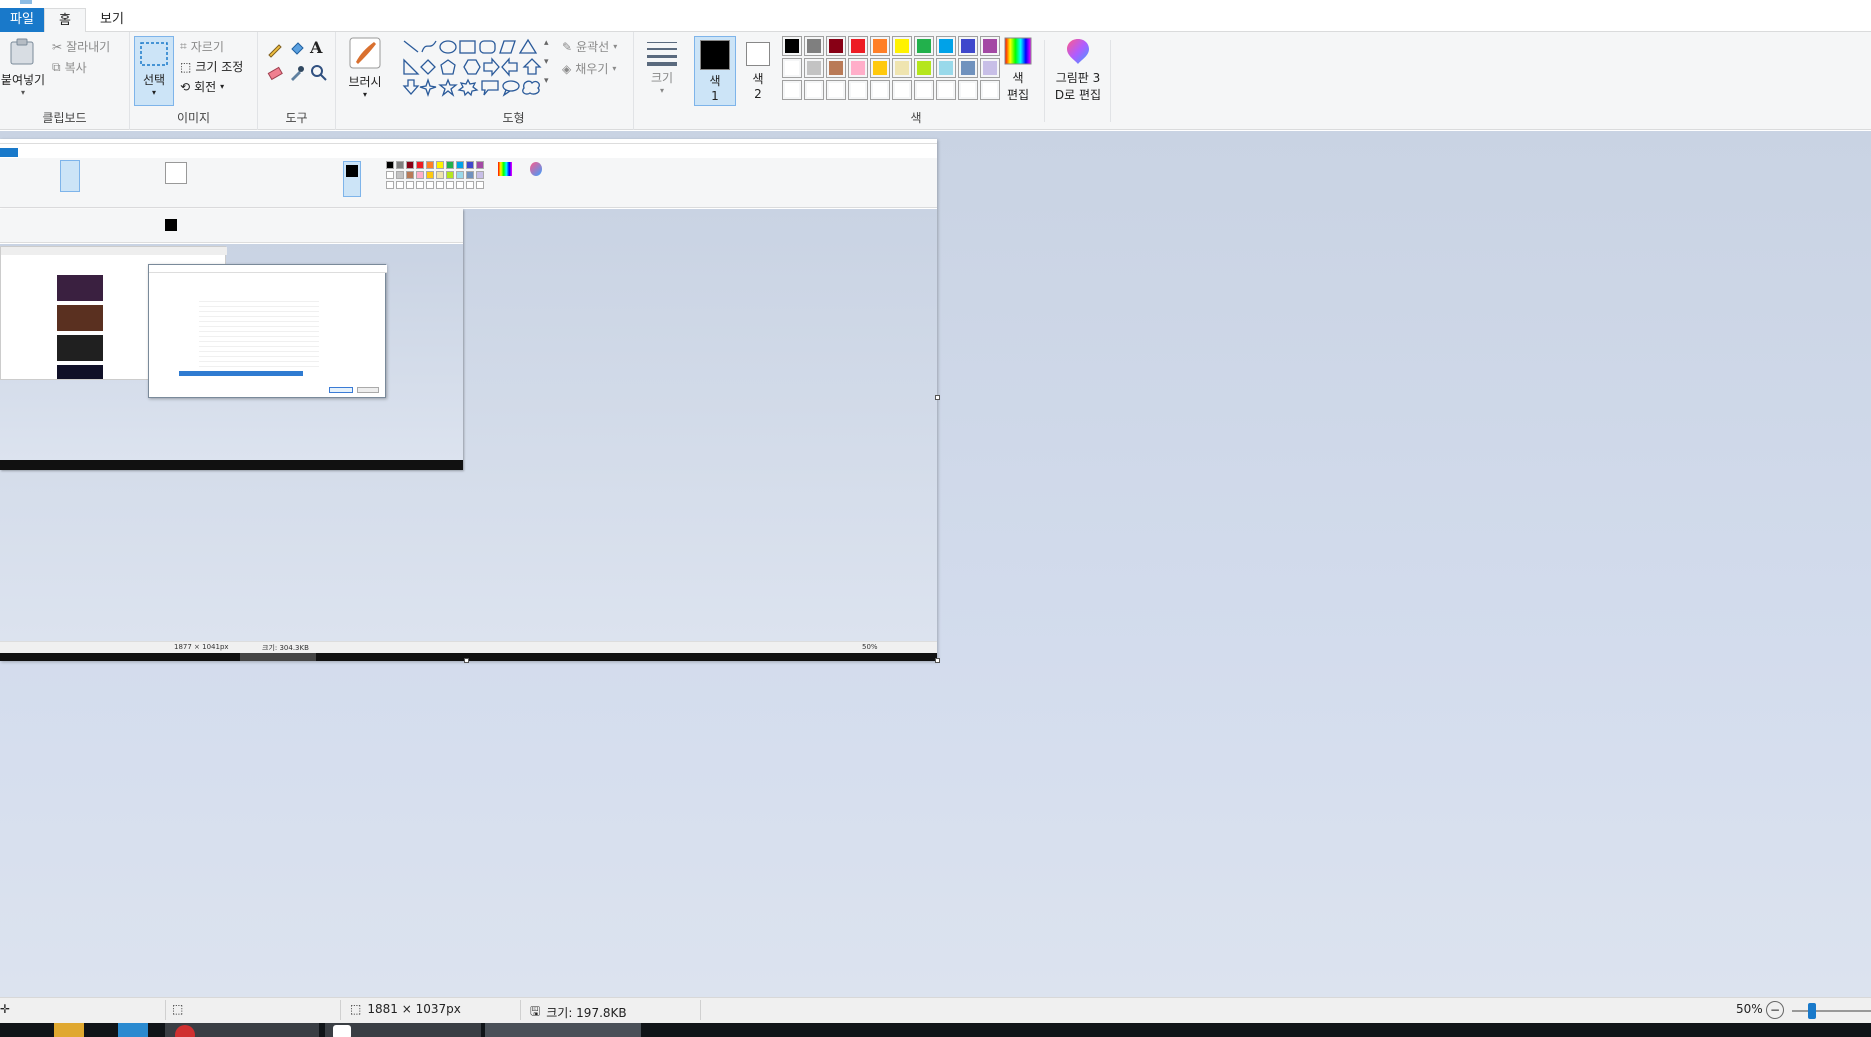  I want to click on paint3d-button: 그림판 3 D로 편집, so click(1078, 69).